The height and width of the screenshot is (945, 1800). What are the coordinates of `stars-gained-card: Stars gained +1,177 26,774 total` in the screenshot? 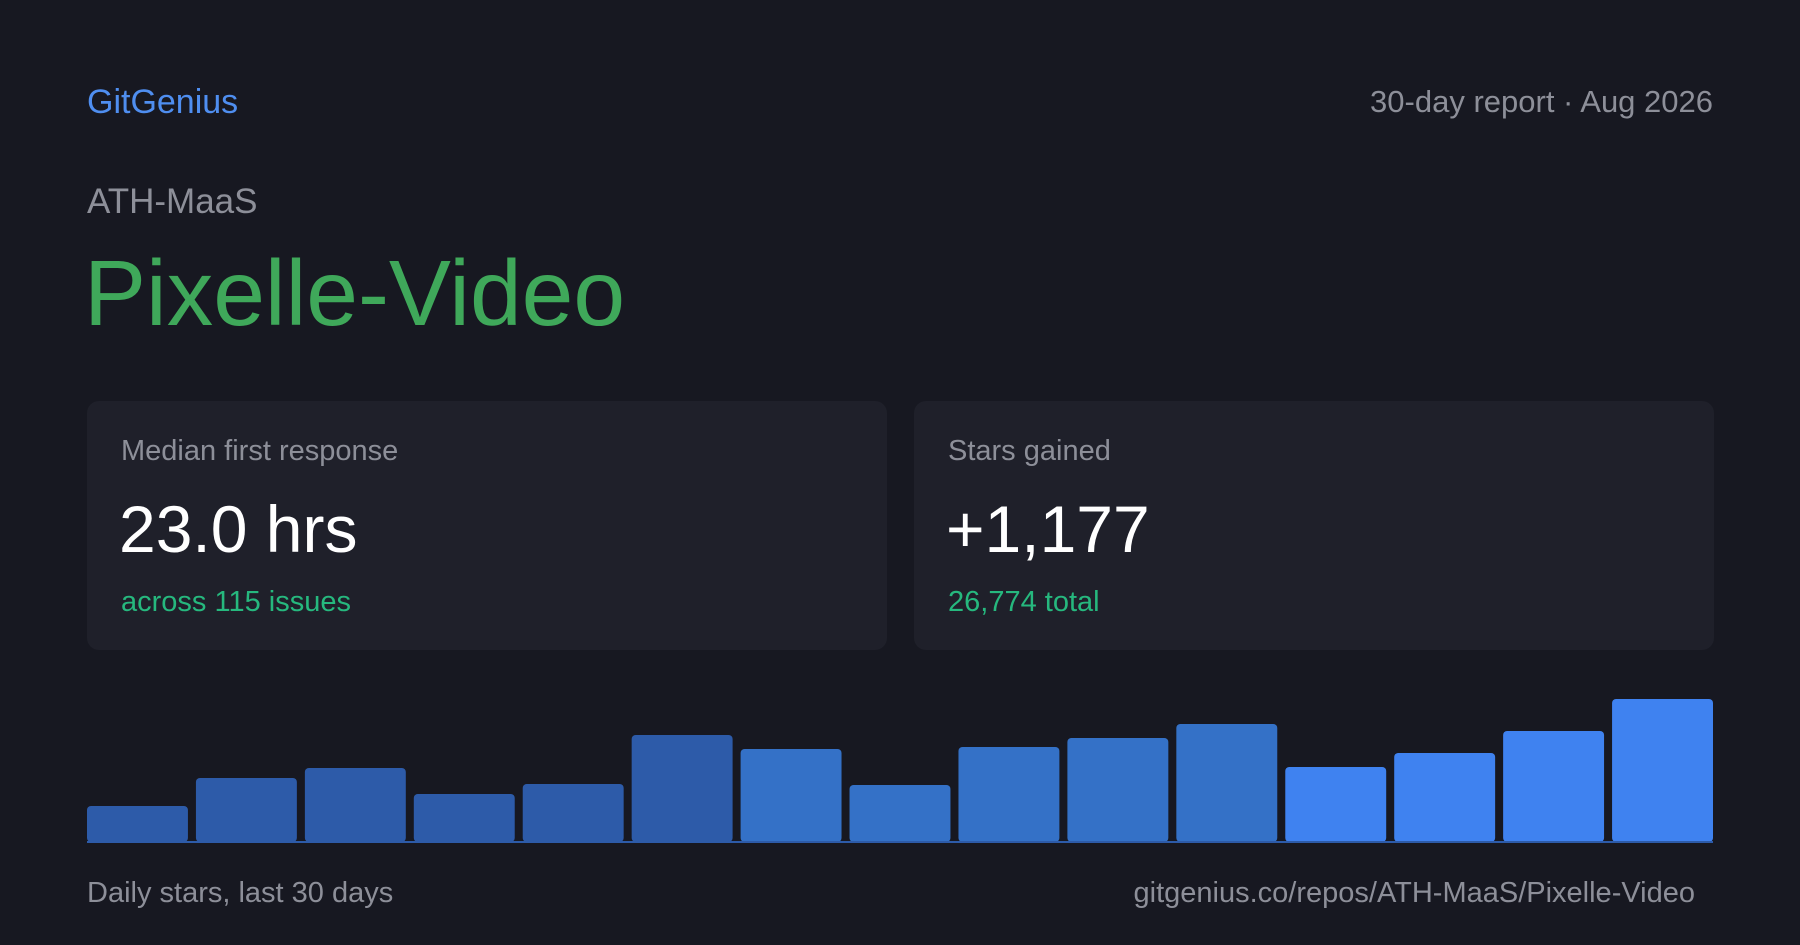 It's located at (1314, 525).